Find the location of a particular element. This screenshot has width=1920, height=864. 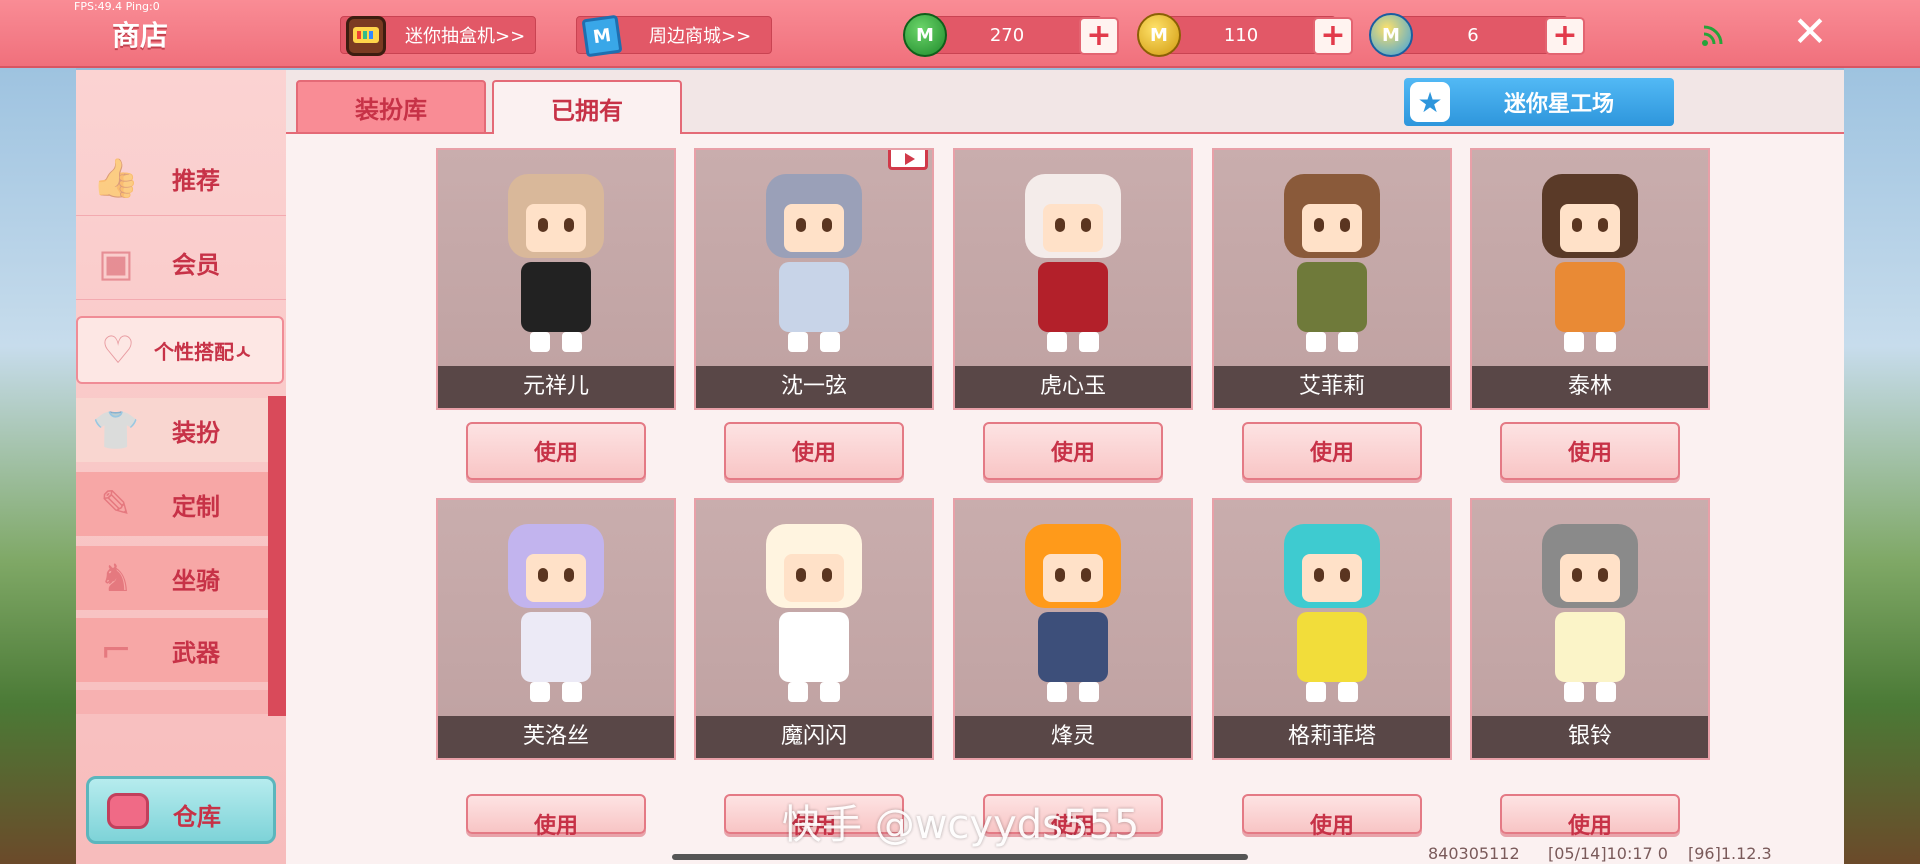

green-coin-icon: M is located at coordinates (925, 35).